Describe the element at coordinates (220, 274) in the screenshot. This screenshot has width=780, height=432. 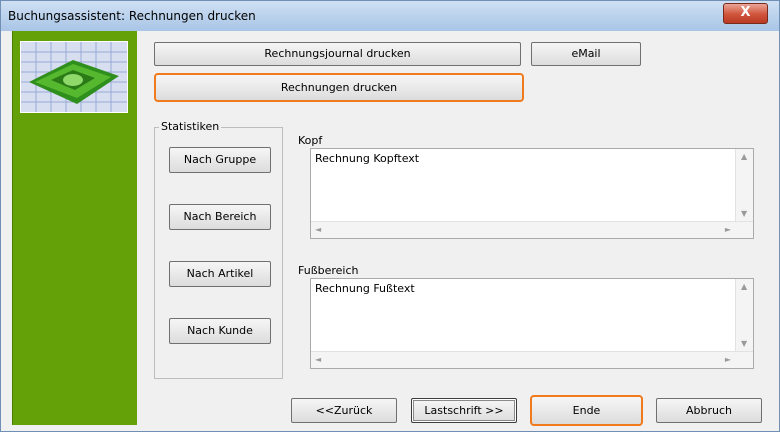
I see `stats-by-article-button: Nach Artikel` at that location.